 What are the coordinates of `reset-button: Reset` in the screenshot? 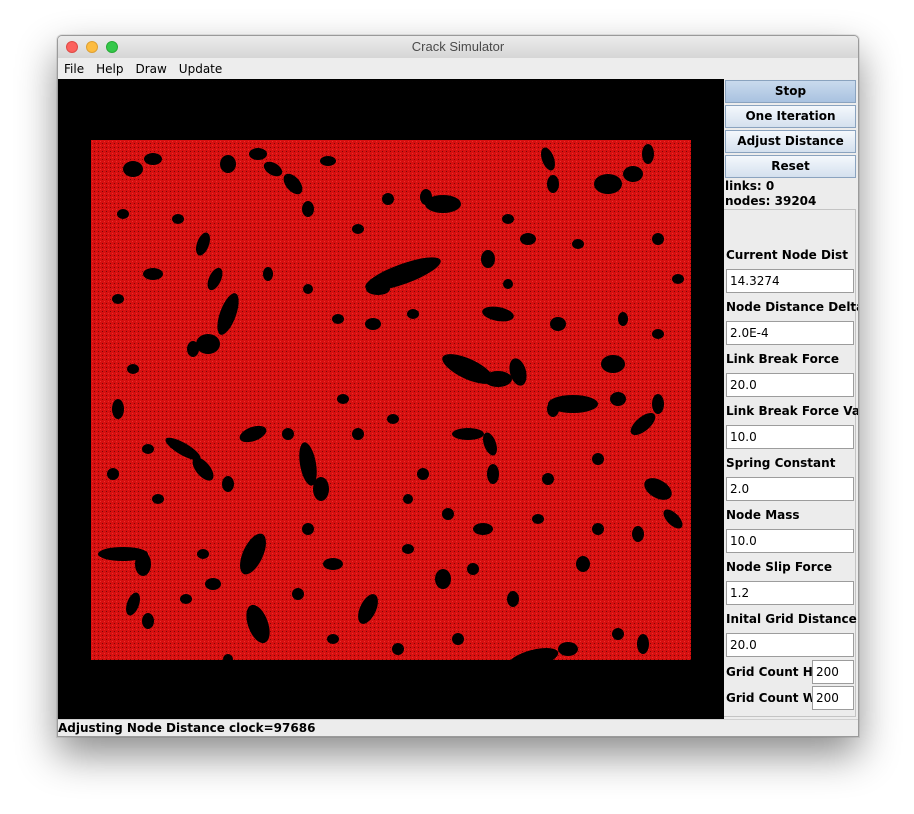 It's located at (790, 166).